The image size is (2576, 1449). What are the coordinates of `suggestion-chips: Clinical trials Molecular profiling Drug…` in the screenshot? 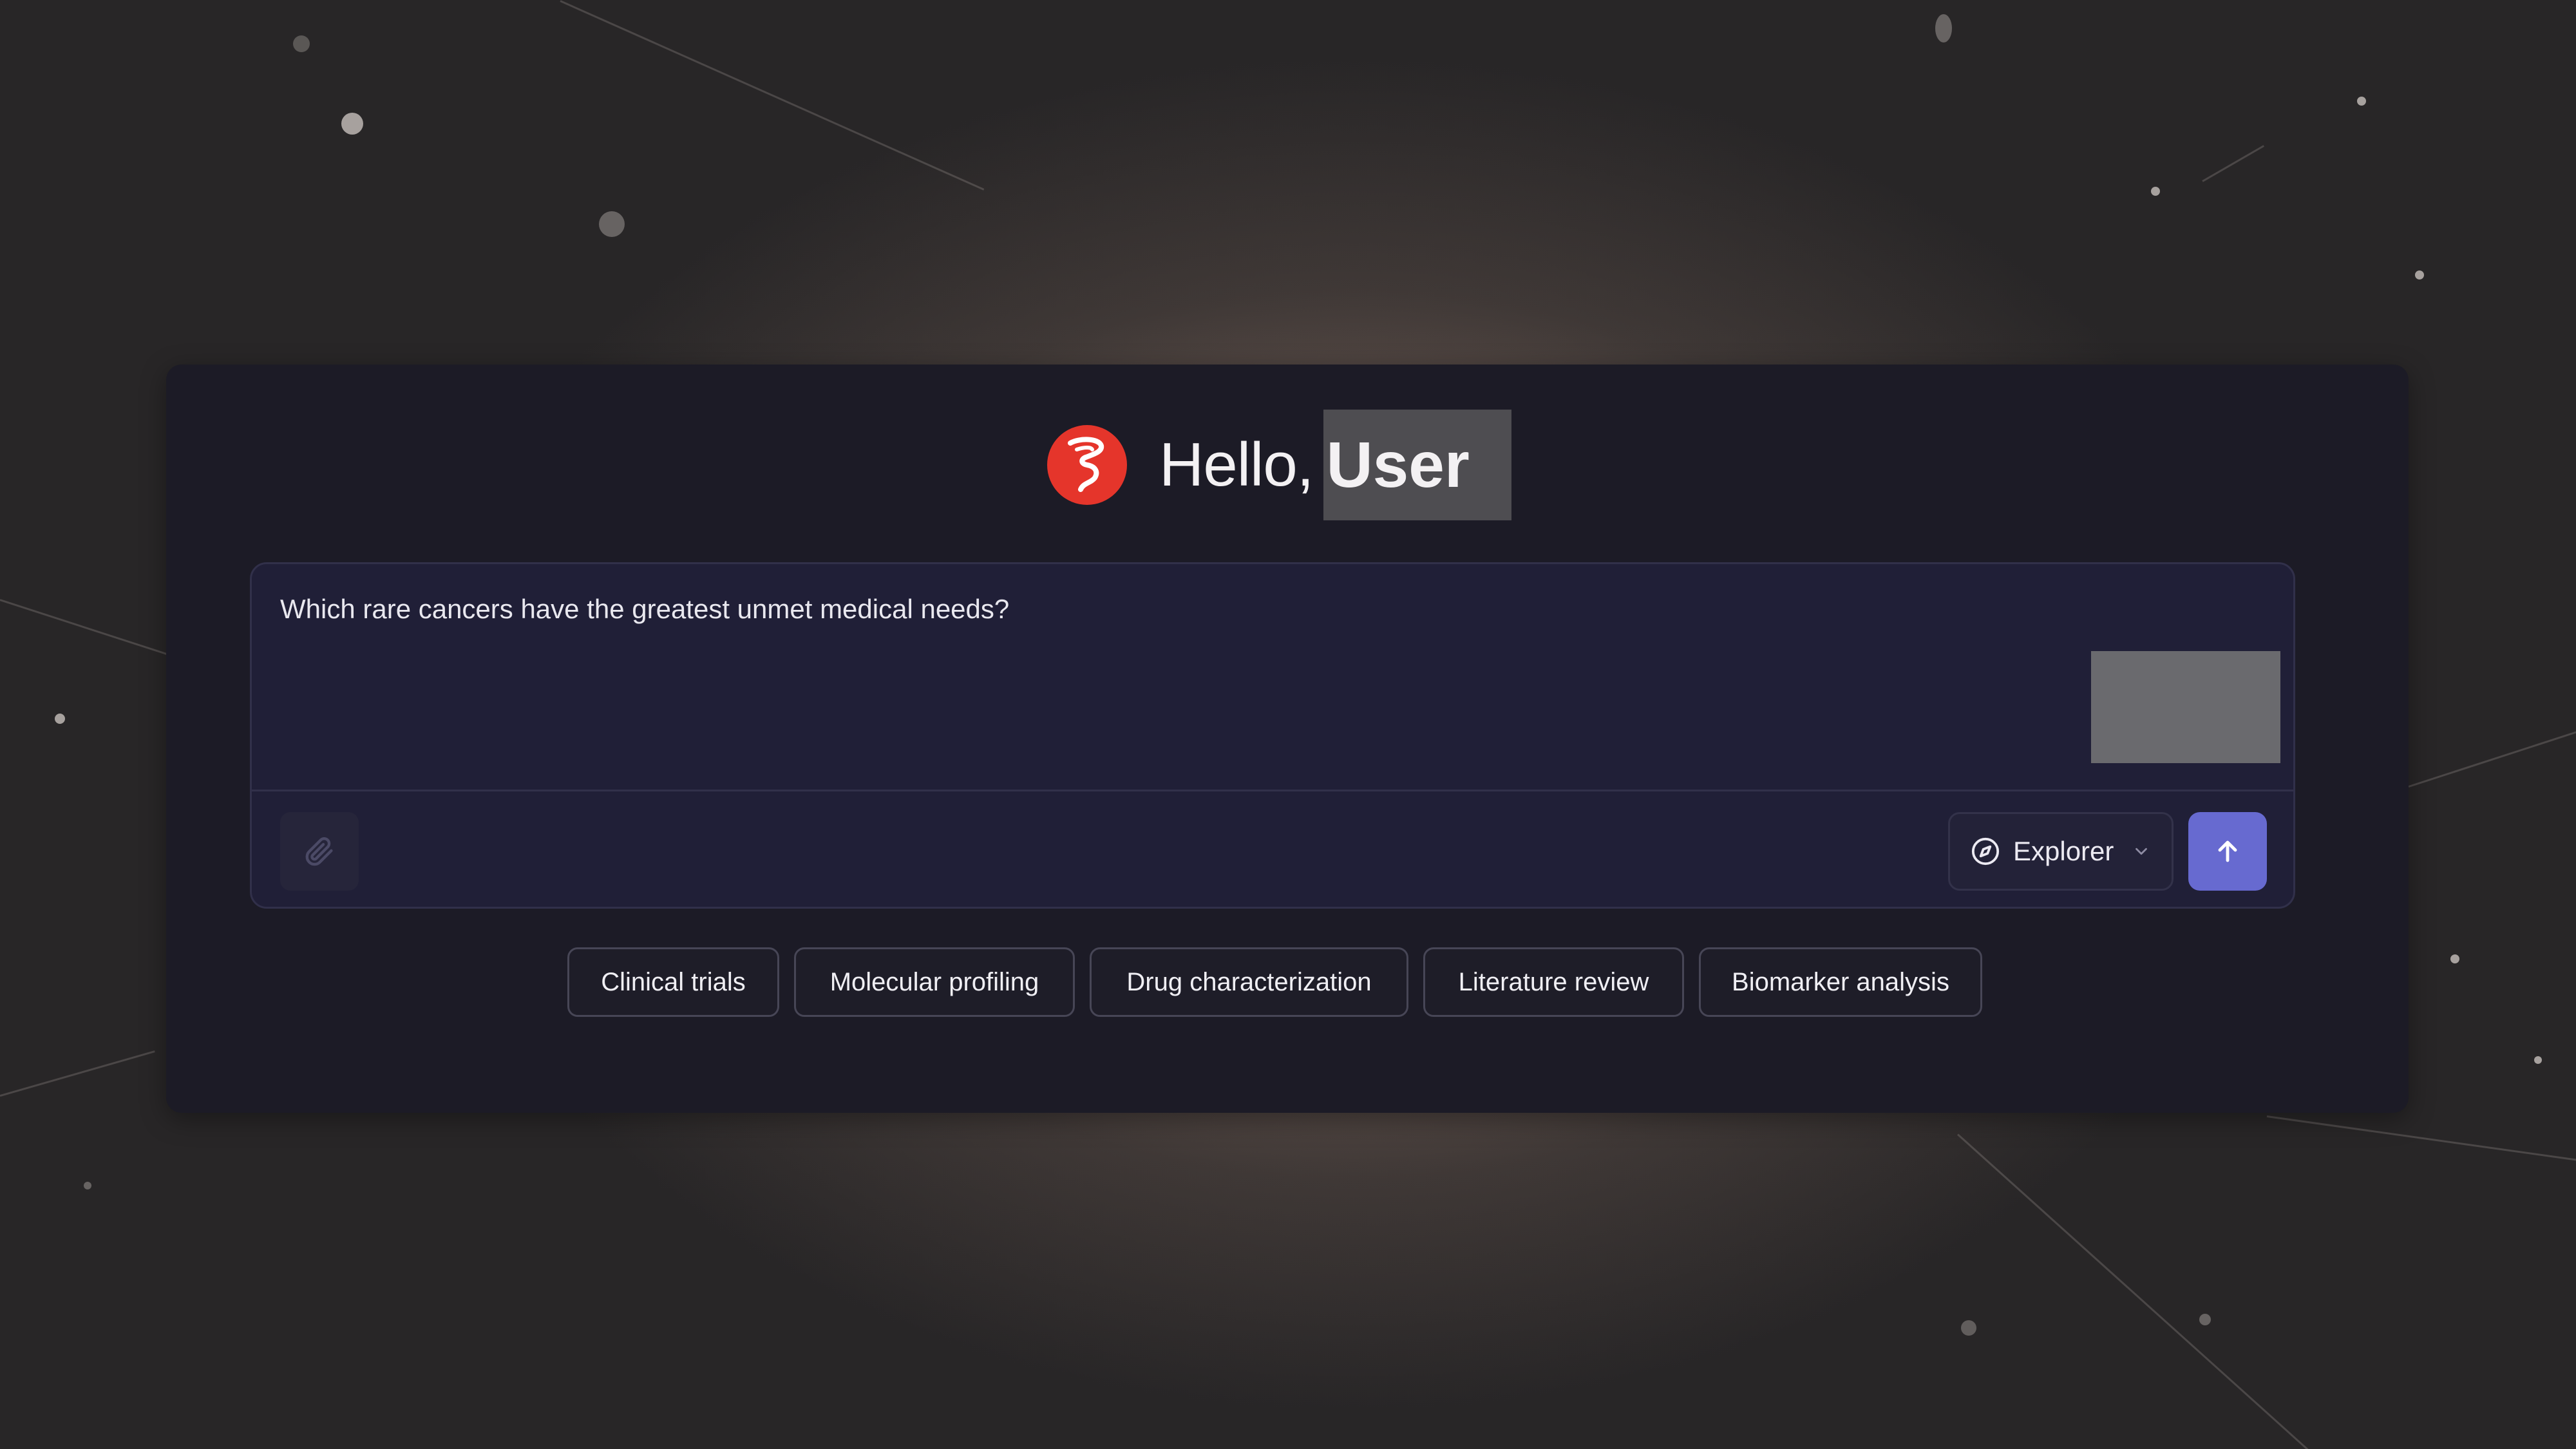 It's located at (1274, 982).